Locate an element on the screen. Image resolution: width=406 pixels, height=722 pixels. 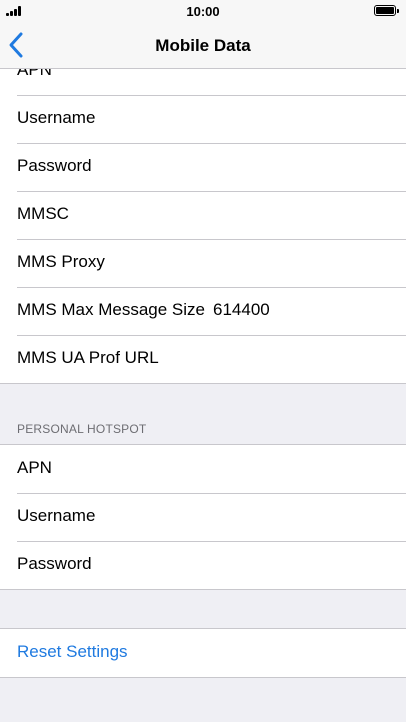
hotspot-username-row: Username is located at coordinates (203, 517).